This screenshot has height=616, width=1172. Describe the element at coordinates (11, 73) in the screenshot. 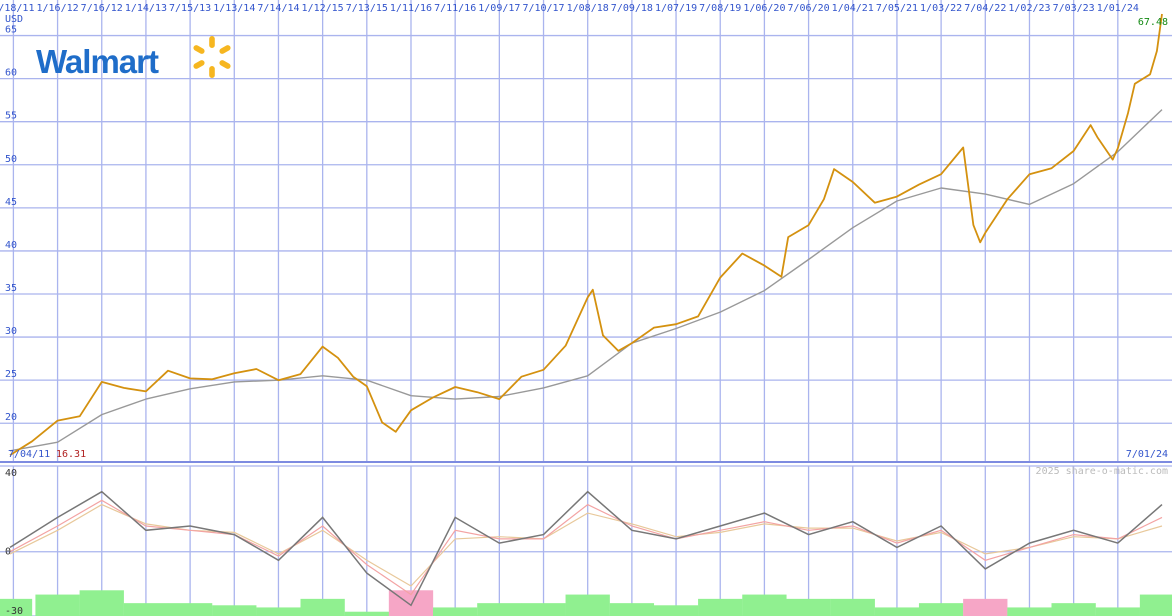

I see `y-tick-label: 60` at that location.